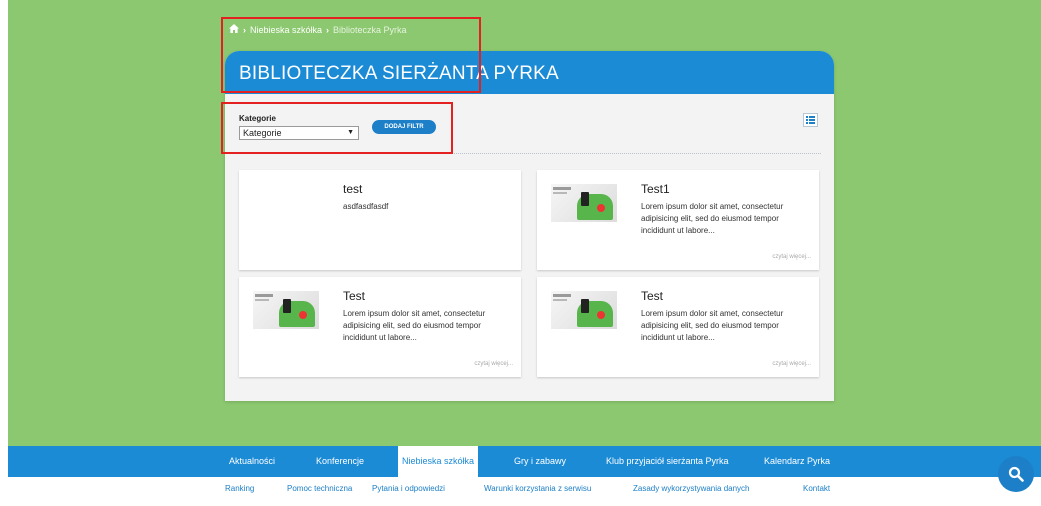  Describe the element at coordinates (810, 120) in the screenshot. I see `list-icon` at that location.